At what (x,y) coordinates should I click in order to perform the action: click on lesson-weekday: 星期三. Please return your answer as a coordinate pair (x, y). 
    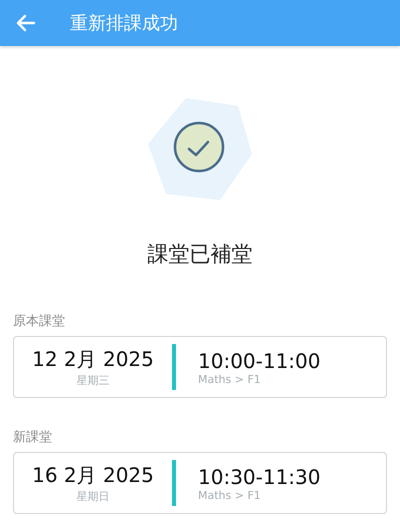
    Looking at the image, I should click on (93, 380).